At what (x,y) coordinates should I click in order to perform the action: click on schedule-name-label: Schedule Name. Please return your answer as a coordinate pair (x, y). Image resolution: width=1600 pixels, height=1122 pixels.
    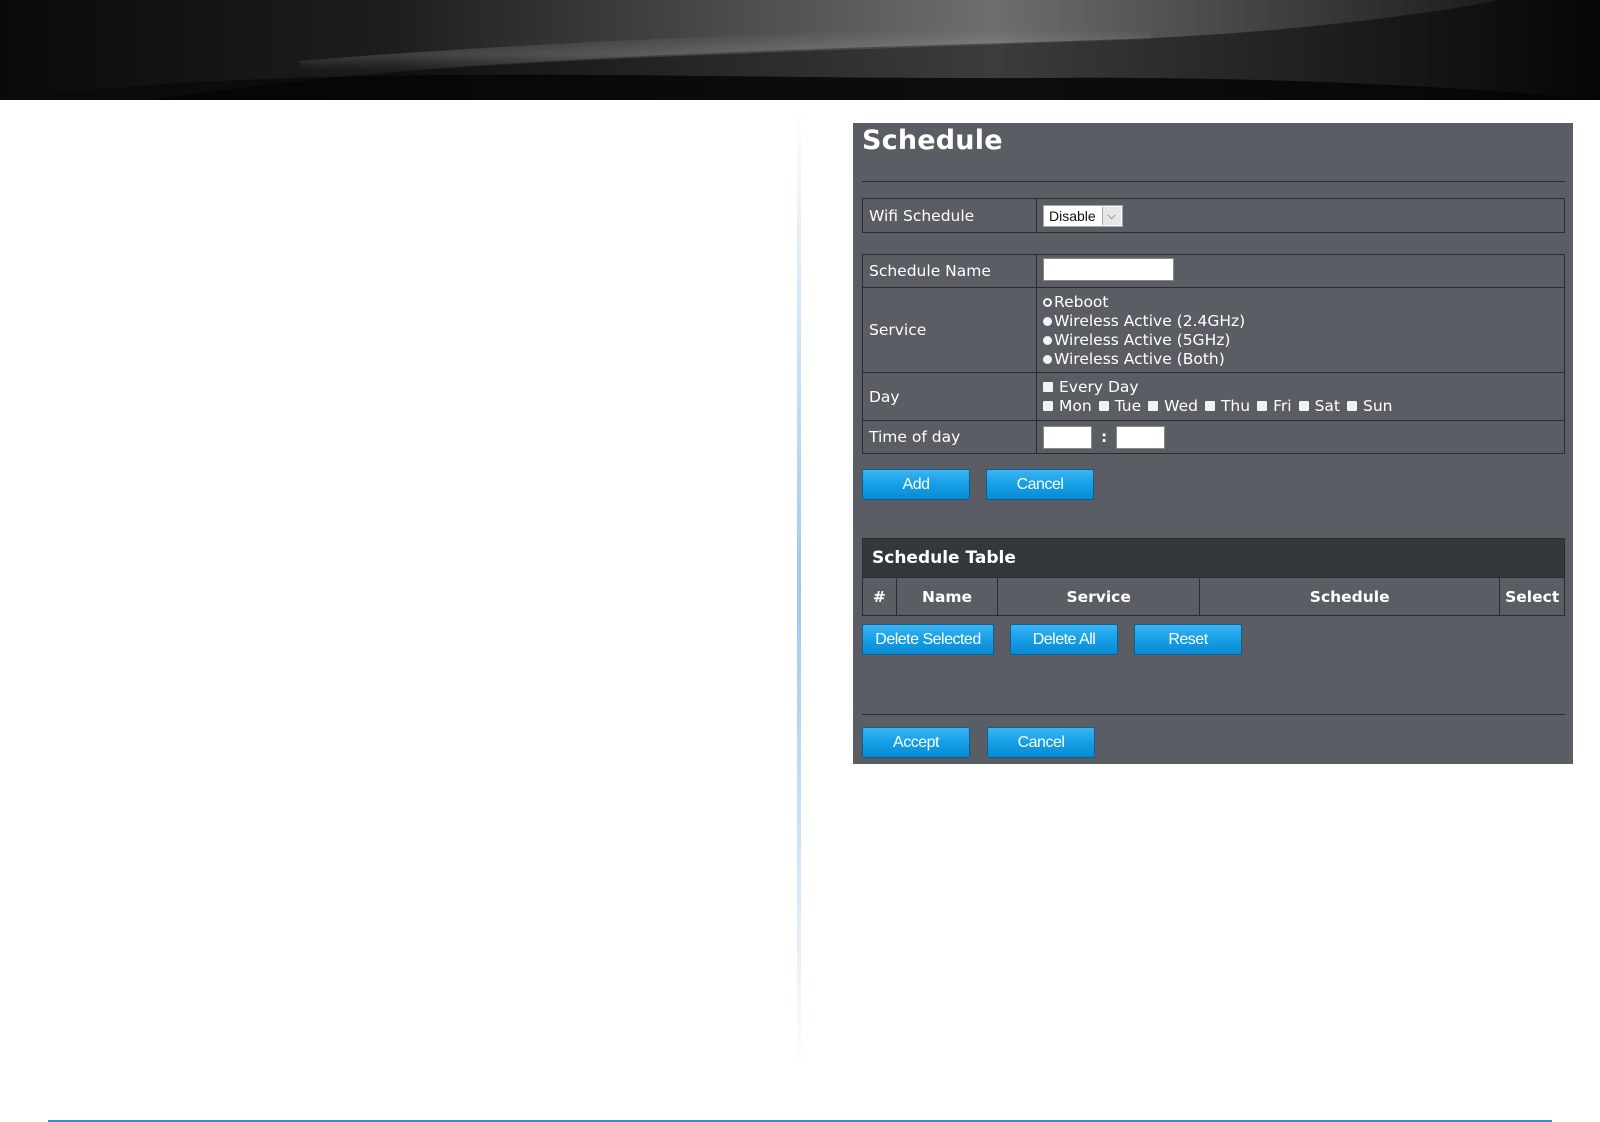
    Looking at the image, I should click on (949, 271).